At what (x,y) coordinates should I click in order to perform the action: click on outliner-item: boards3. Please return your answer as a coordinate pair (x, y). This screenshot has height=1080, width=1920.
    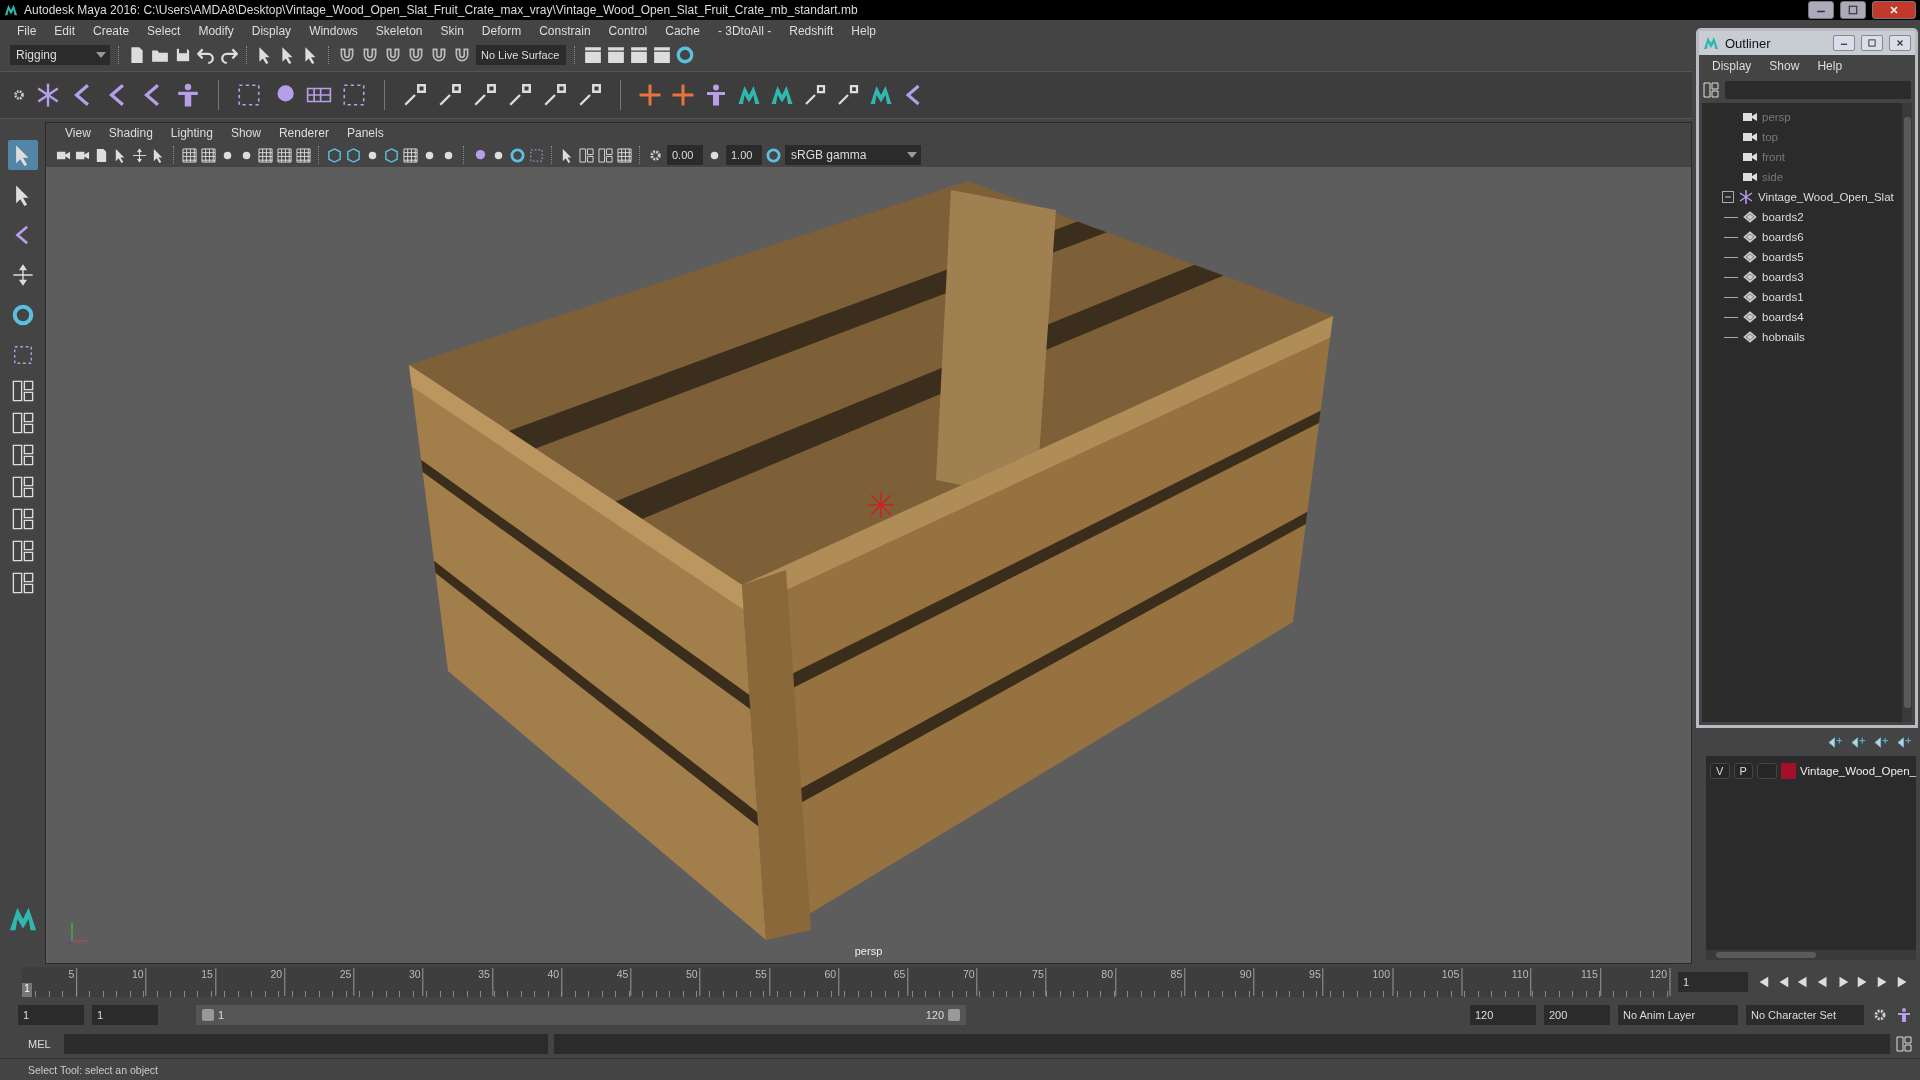
    Looking at the image, I should click on (1783, 277).